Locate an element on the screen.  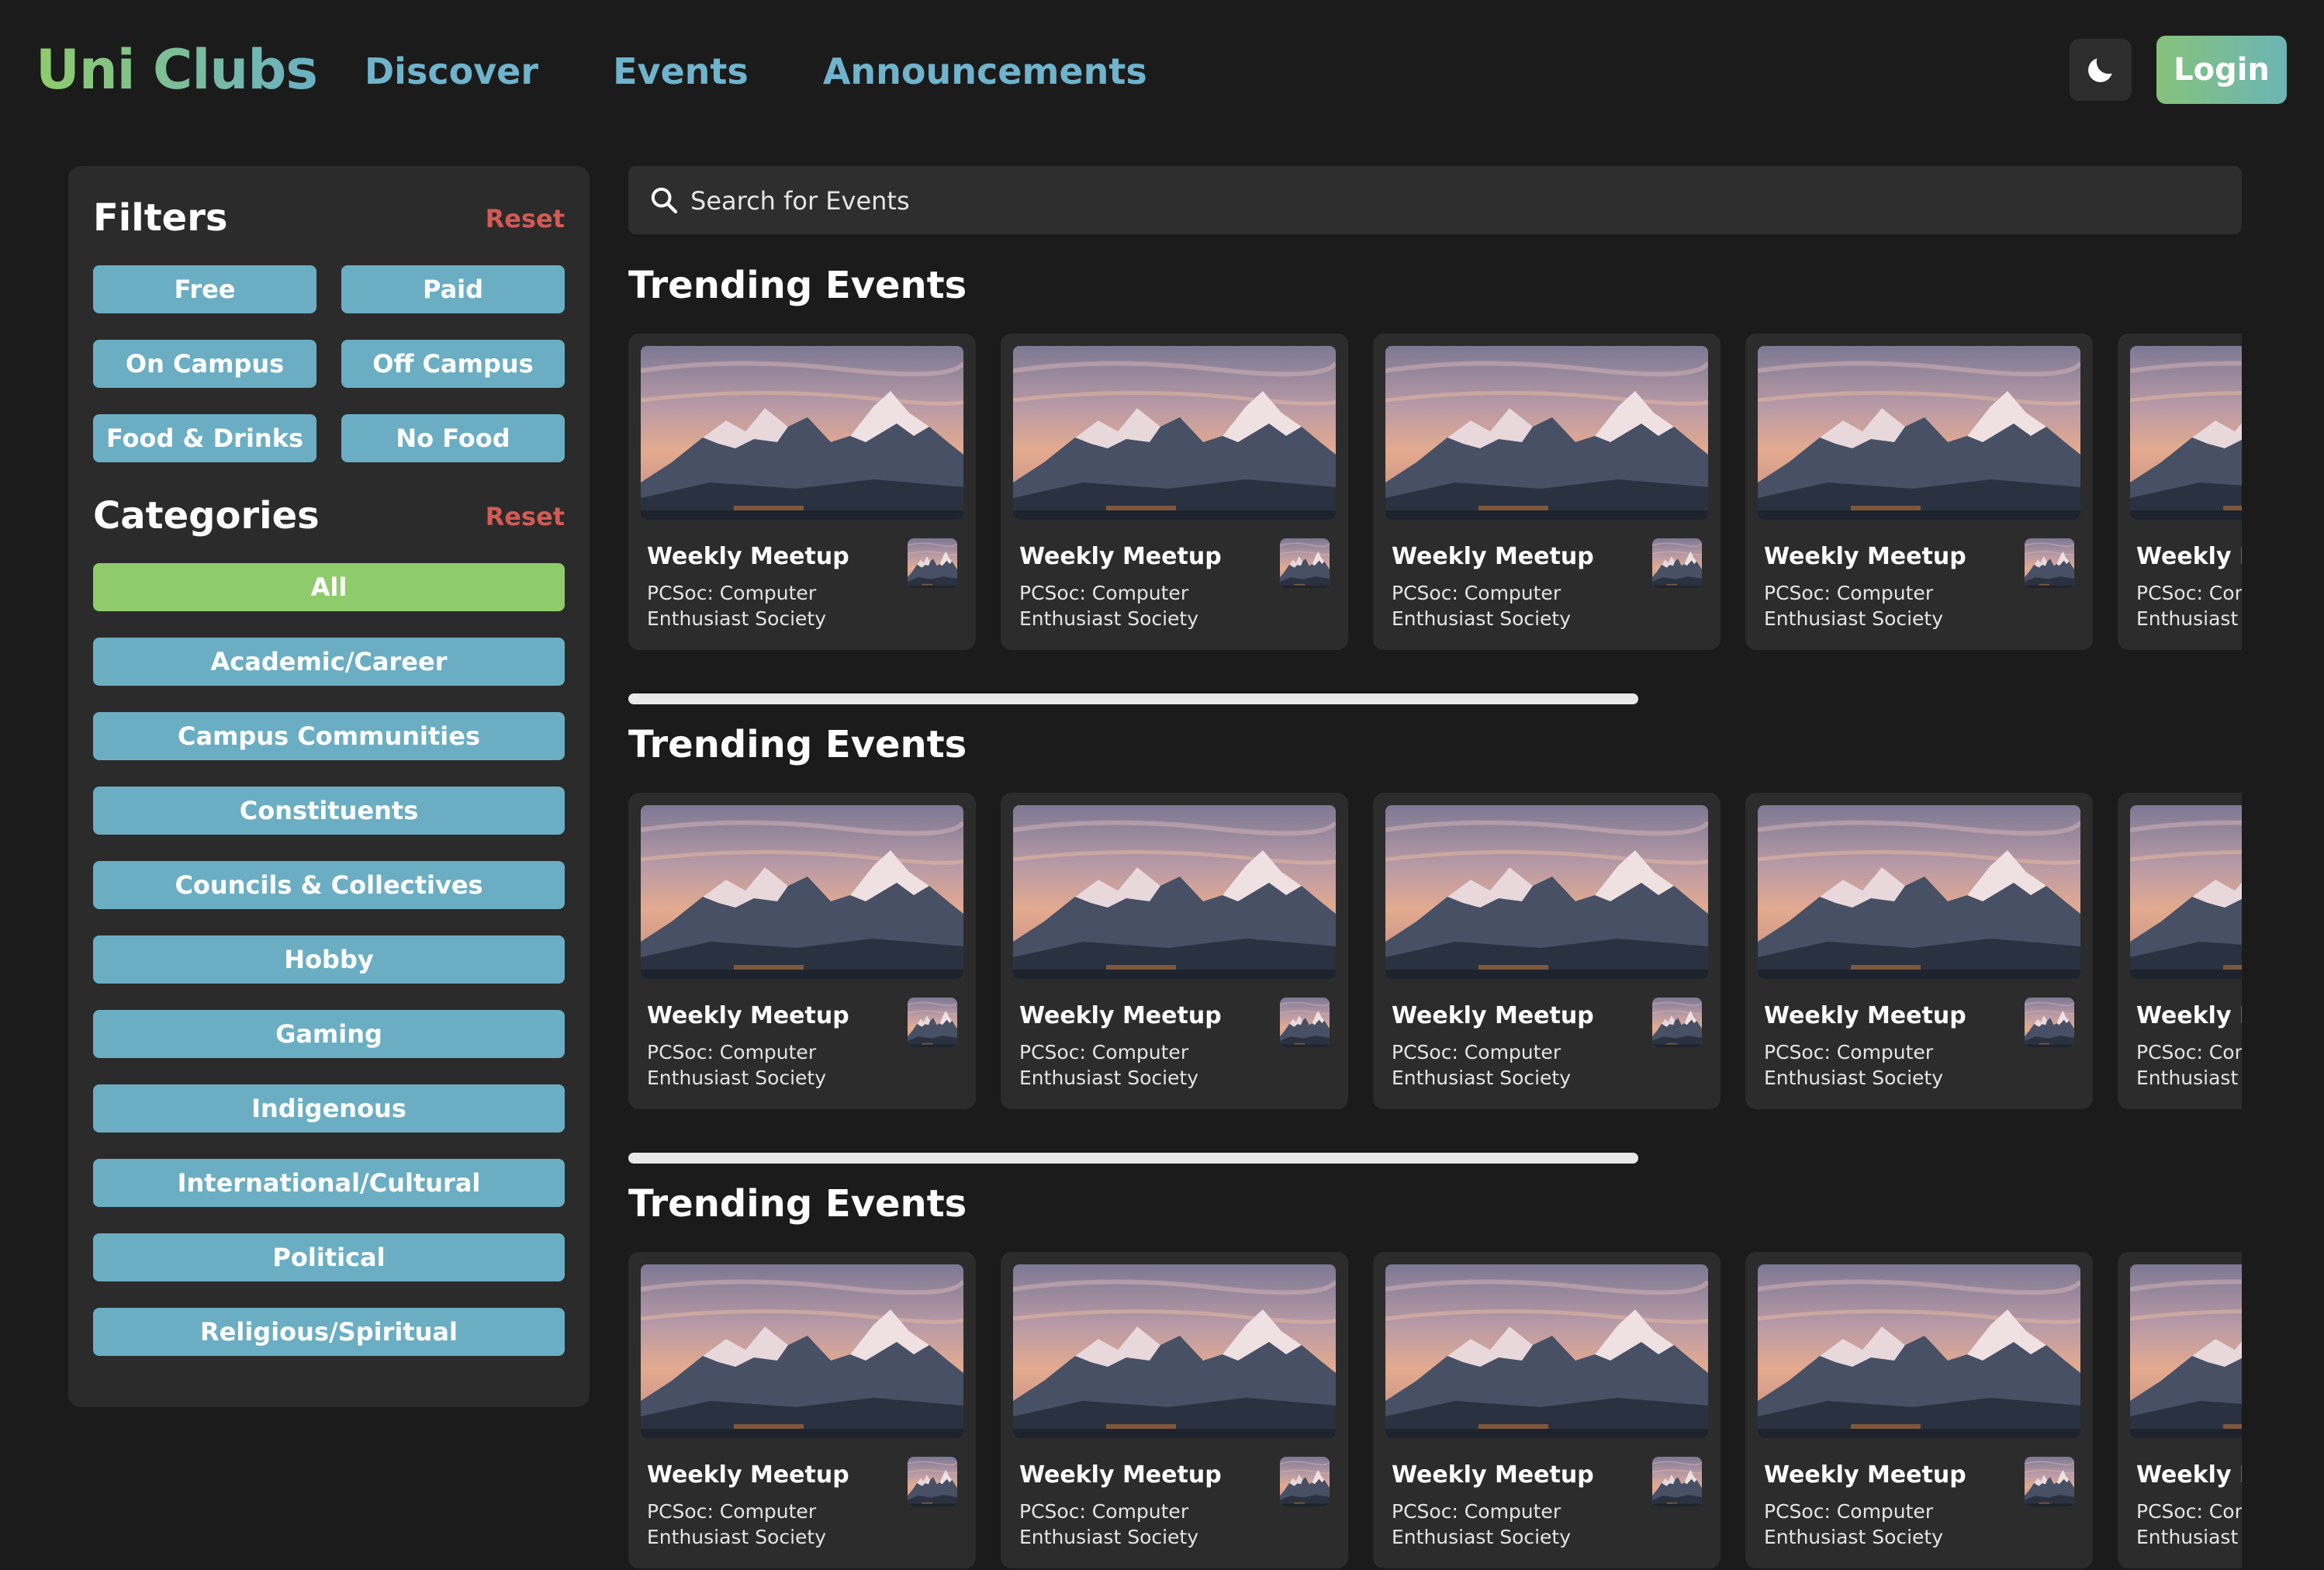
filter-food-drinks: Food & Drinks is located at coordinates (204, 438).